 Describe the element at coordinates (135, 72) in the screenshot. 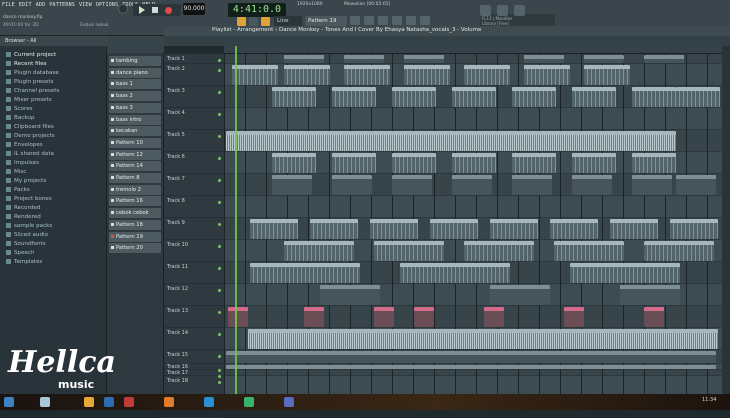

I see `picker-item-dance-piano: dance piano` at that location.